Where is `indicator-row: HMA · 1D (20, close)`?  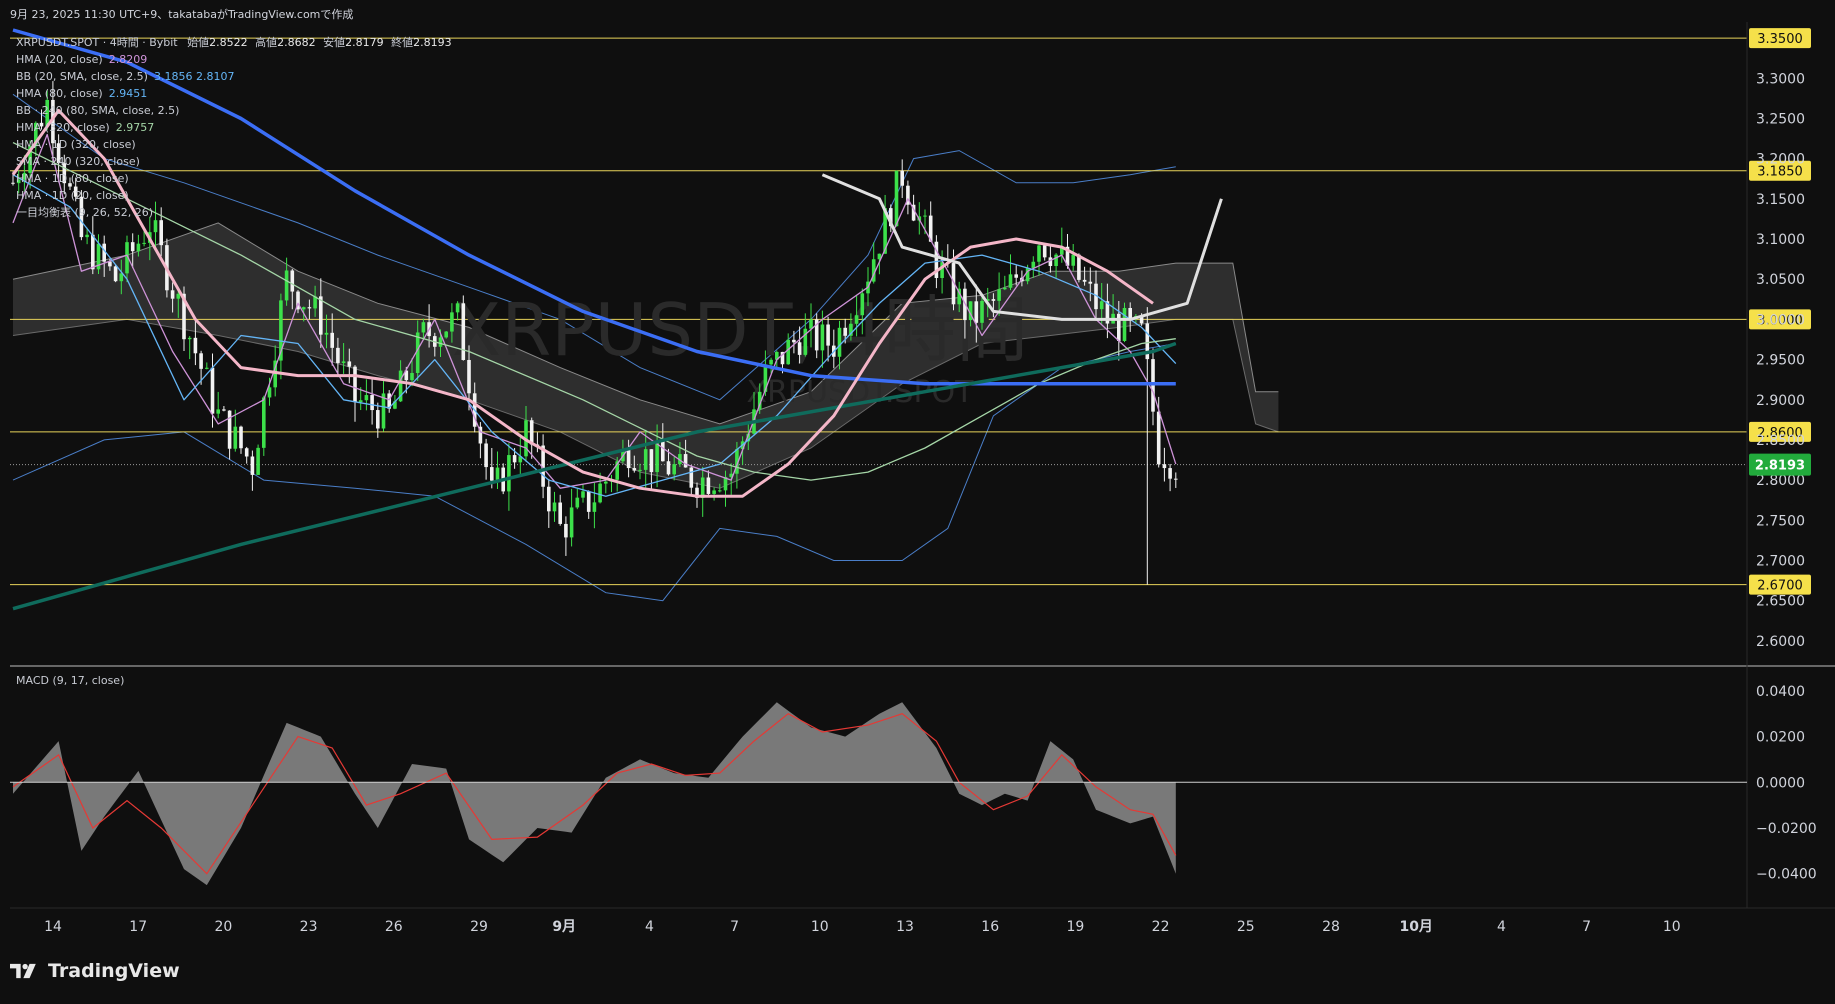
indicator-row: HMA · 1D (20, close) is located at coordinates (234, 195).